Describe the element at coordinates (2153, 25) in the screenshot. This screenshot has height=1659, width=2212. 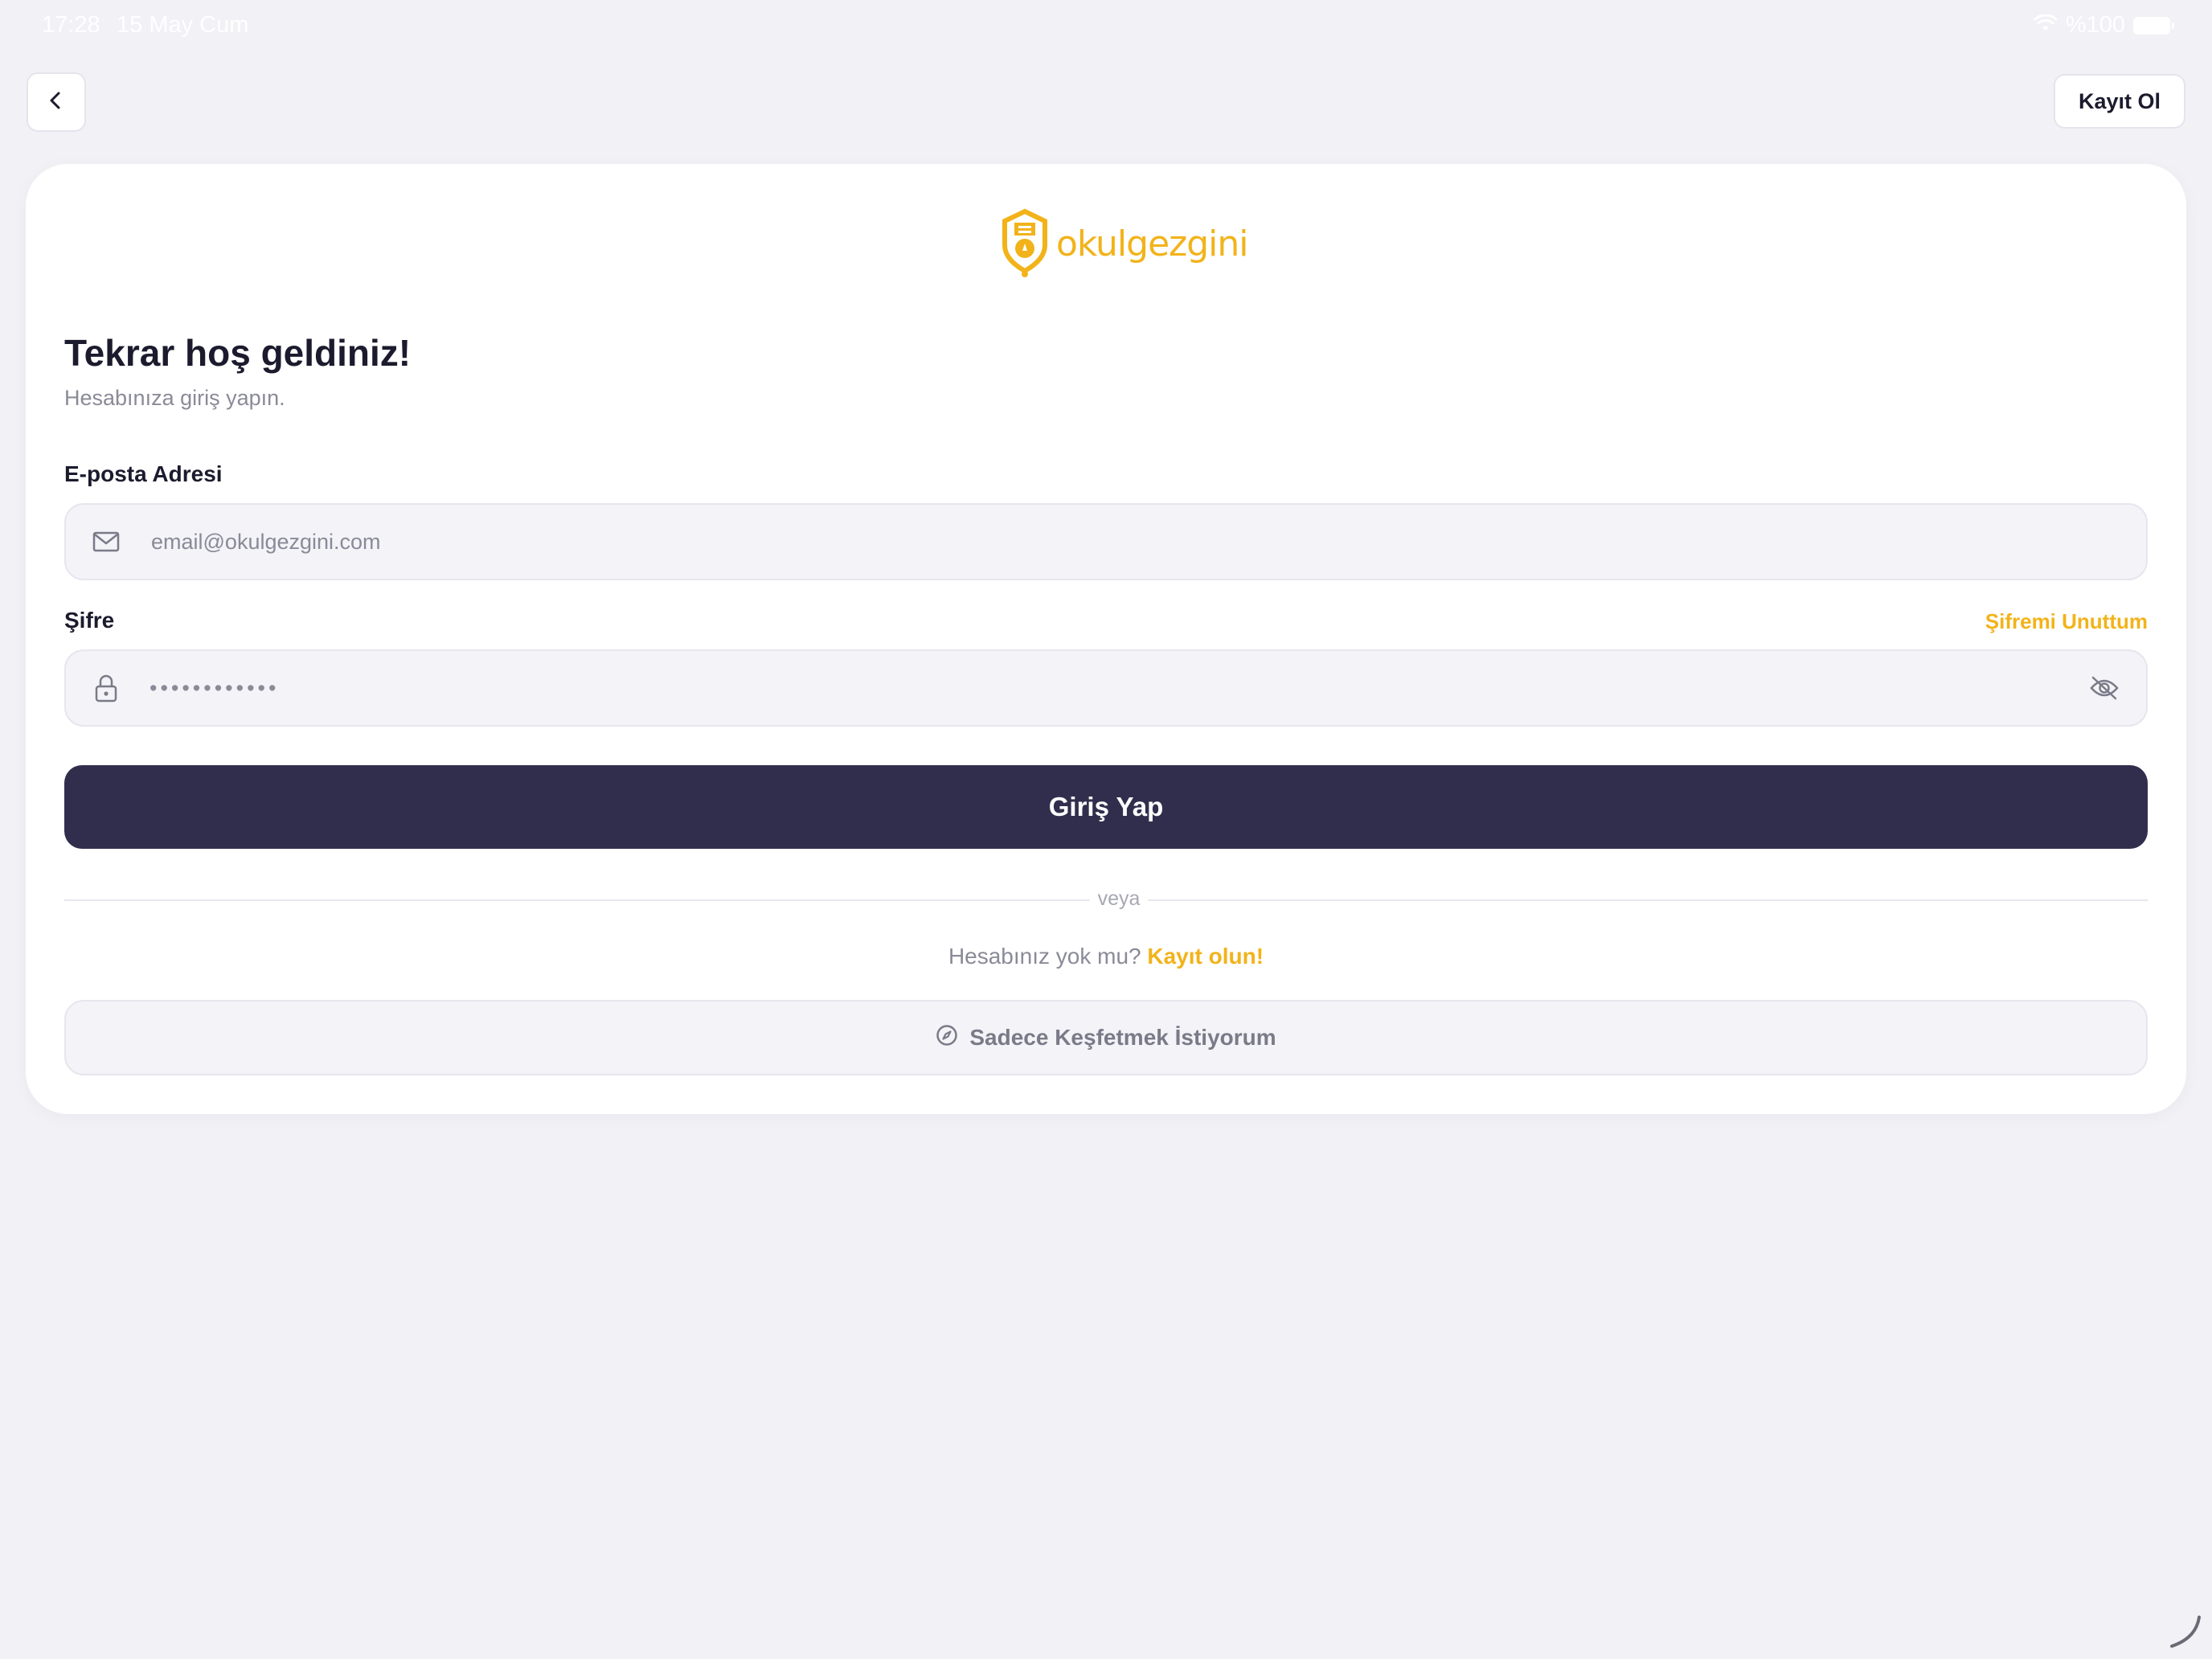
I see `battery-icon` at that location.